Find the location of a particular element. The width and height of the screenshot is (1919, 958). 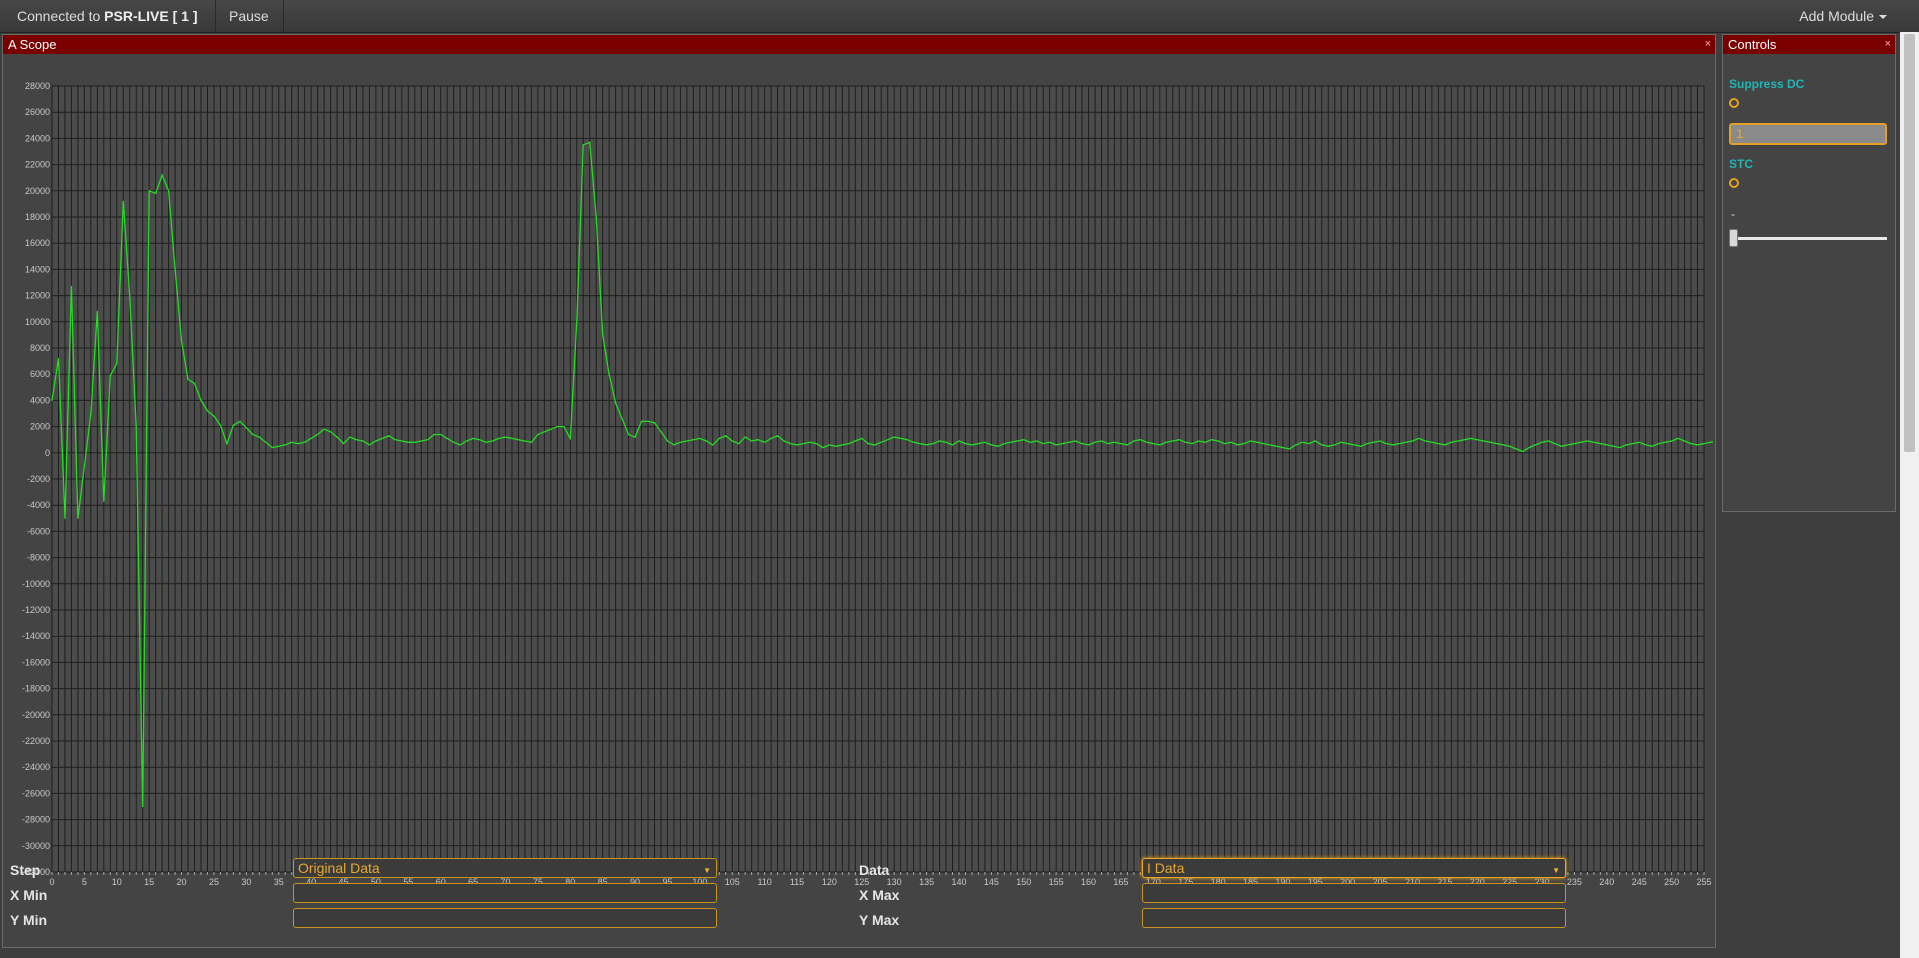

panel-title: Controls is located at coordinates (1752, 44).